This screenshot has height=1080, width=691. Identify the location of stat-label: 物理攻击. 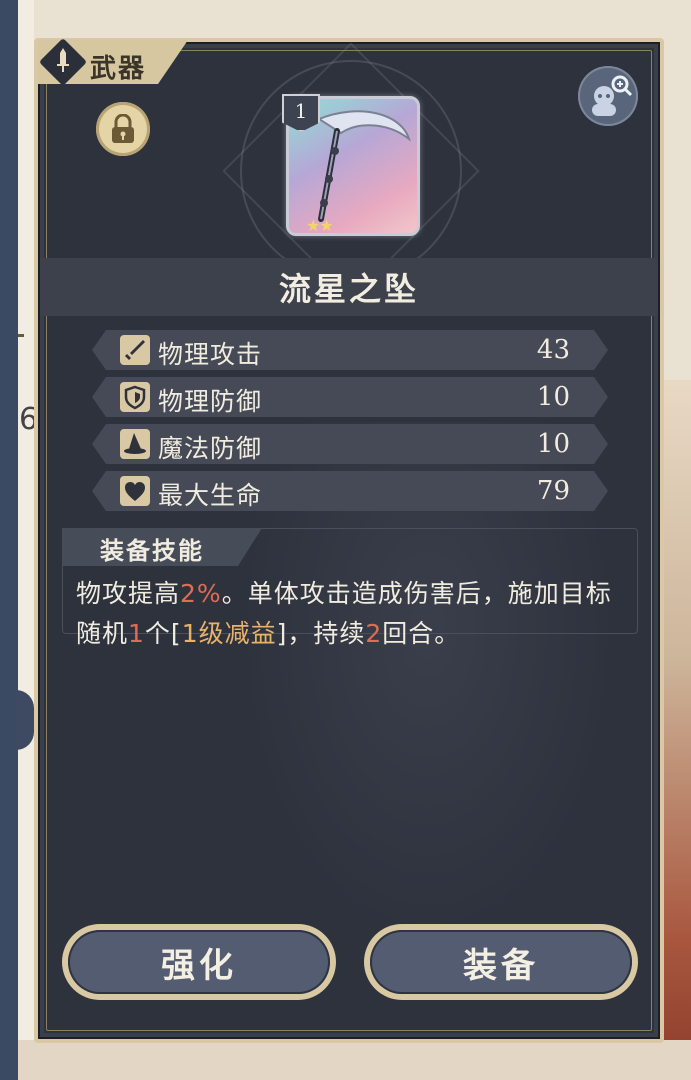
(210, 354).